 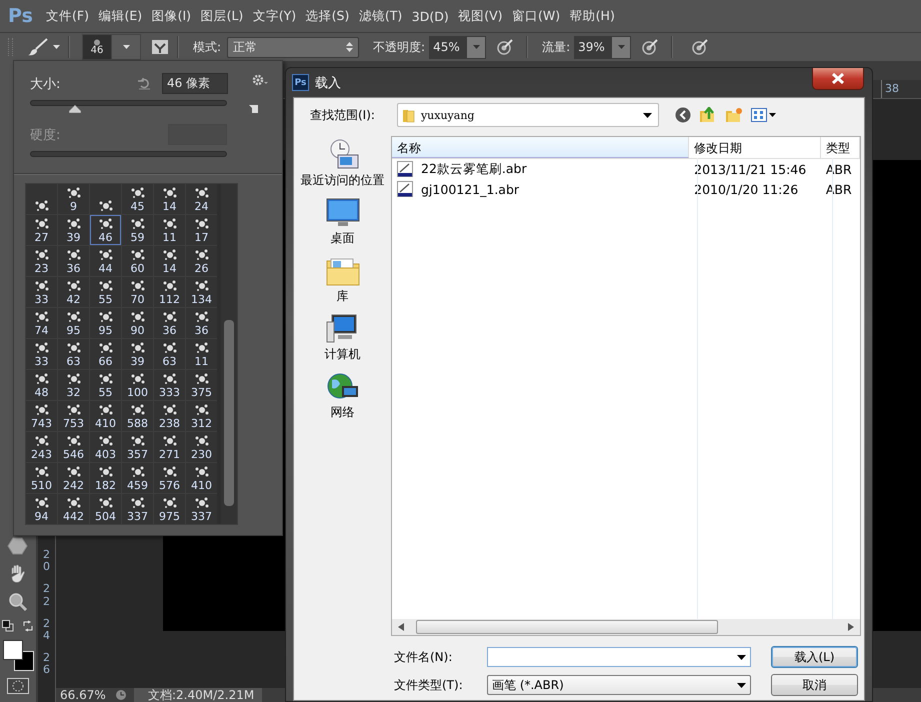 I want to click on brush-preset: 26, so click(x=201, y=261).